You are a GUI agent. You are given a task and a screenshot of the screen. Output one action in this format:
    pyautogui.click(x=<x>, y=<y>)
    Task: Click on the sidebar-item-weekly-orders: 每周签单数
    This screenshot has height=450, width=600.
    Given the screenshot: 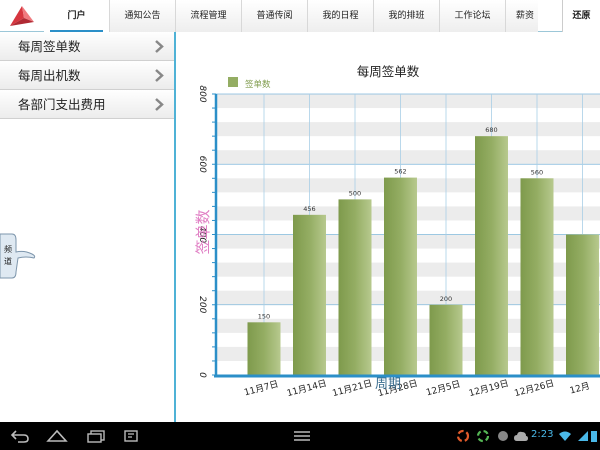 What is the action you would take?
    pyautogui.click(x=87, y=46)
    